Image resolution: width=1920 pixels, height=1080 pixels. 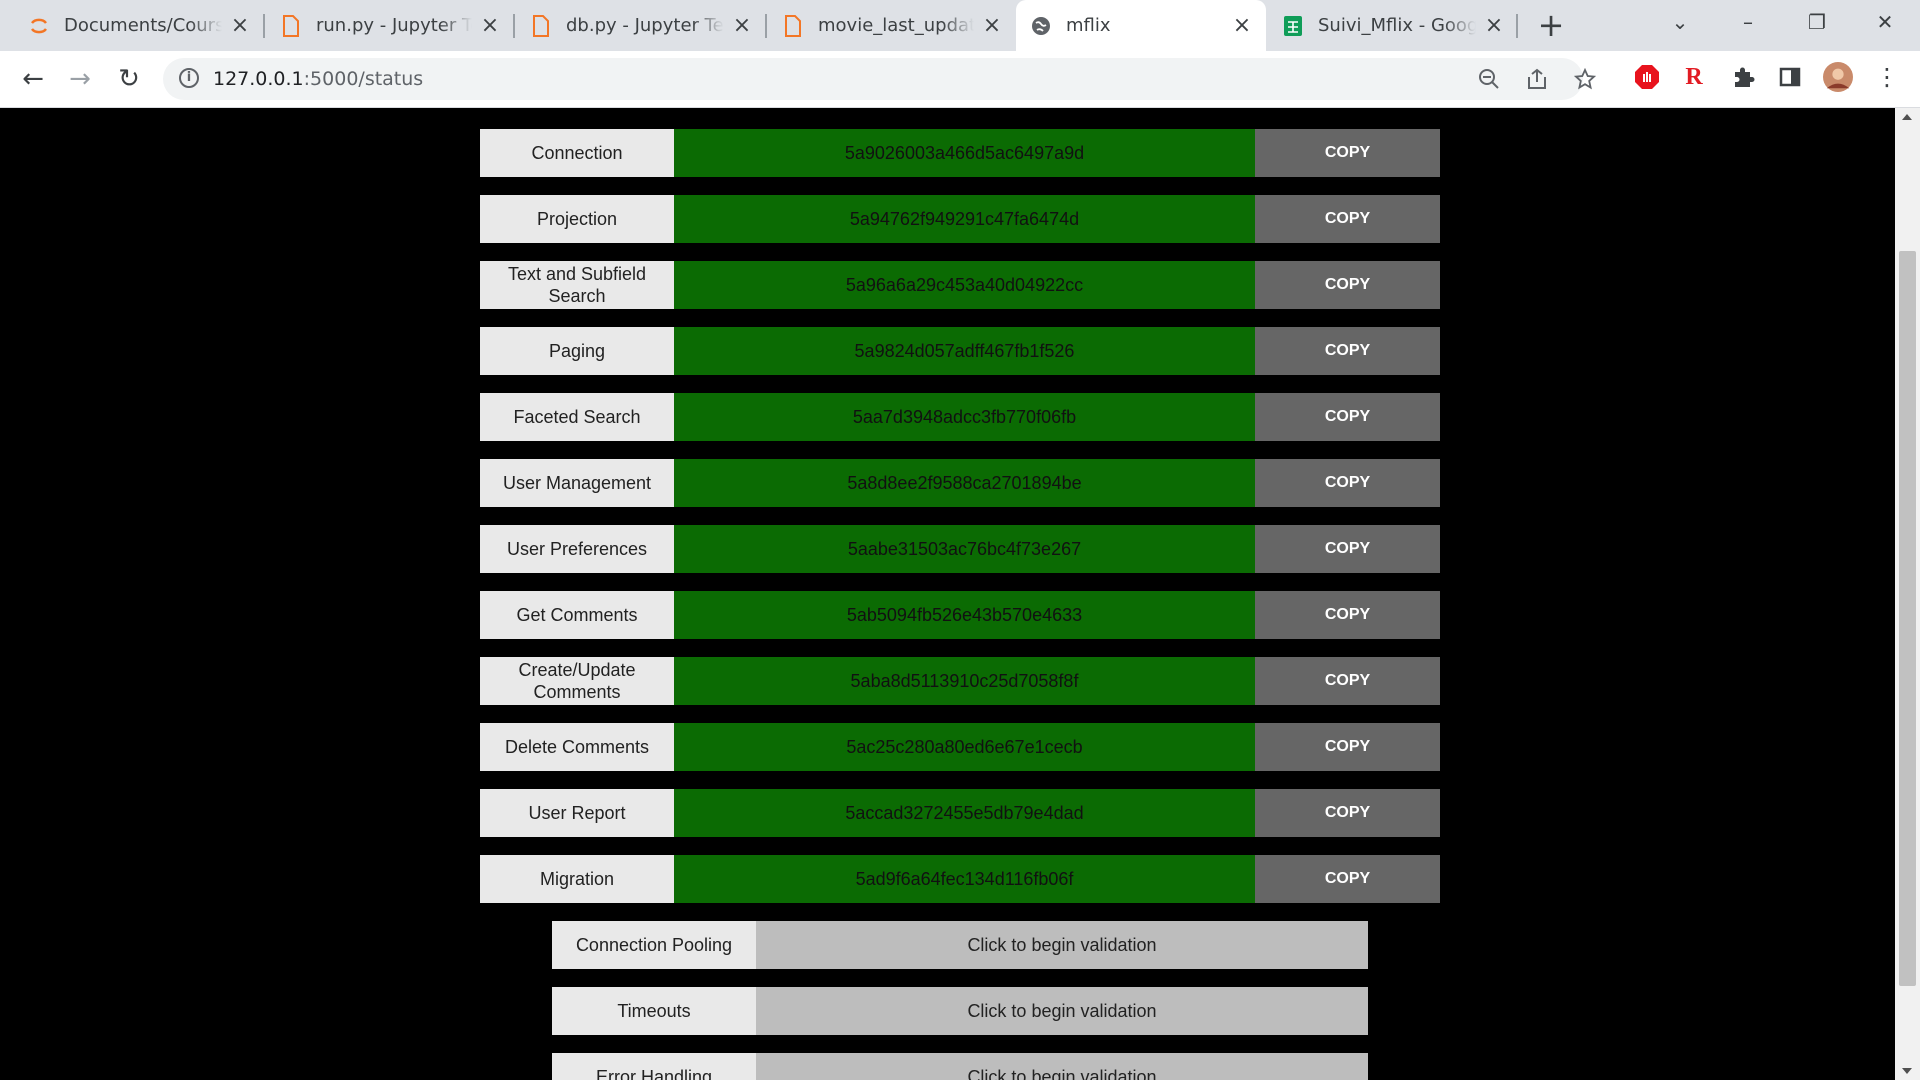 I want to click on ticket-value: 5aa7d3948adcc3fb770f06fb, so click(x=964, y=417).